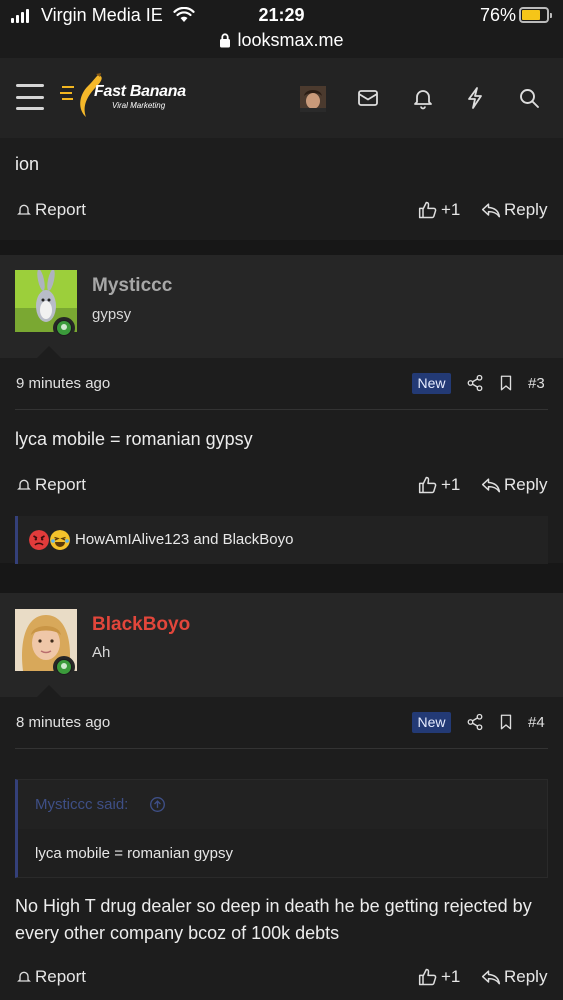 The width and height of the screenshot is (563, 1000). I want to click on post-body: lyca mobile = romanian gypsy, so click(134, 439).